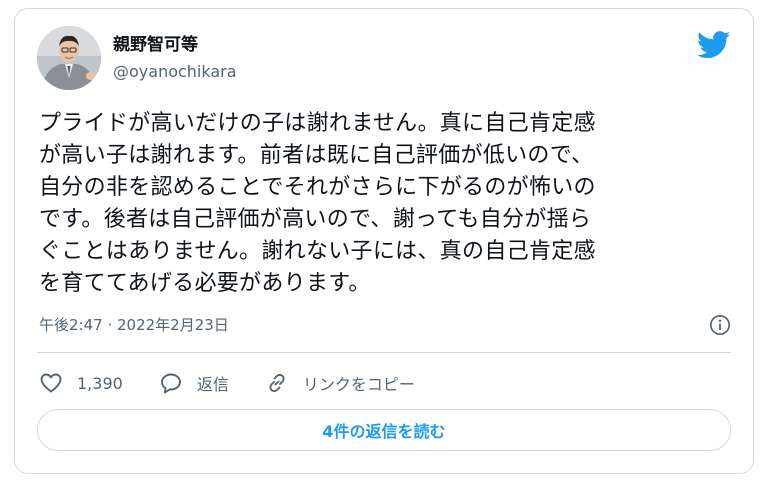 This screenshot has height=485, width=768. Describe the element at coordinates (277, 383) in the screenshot. I see `link-icon` at that location.